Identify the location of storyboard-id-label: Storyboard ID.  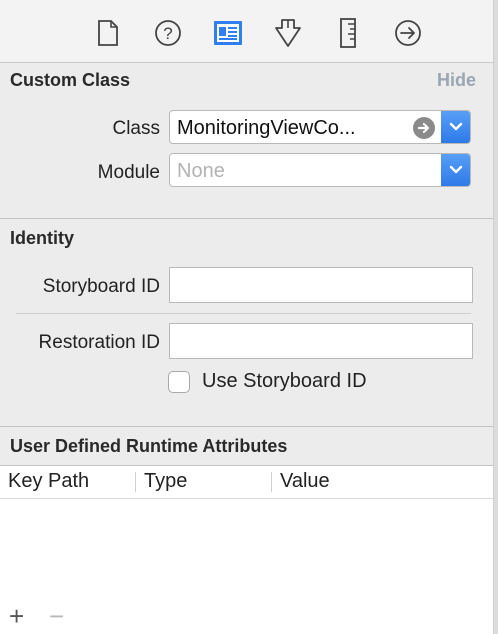
(101, 286).